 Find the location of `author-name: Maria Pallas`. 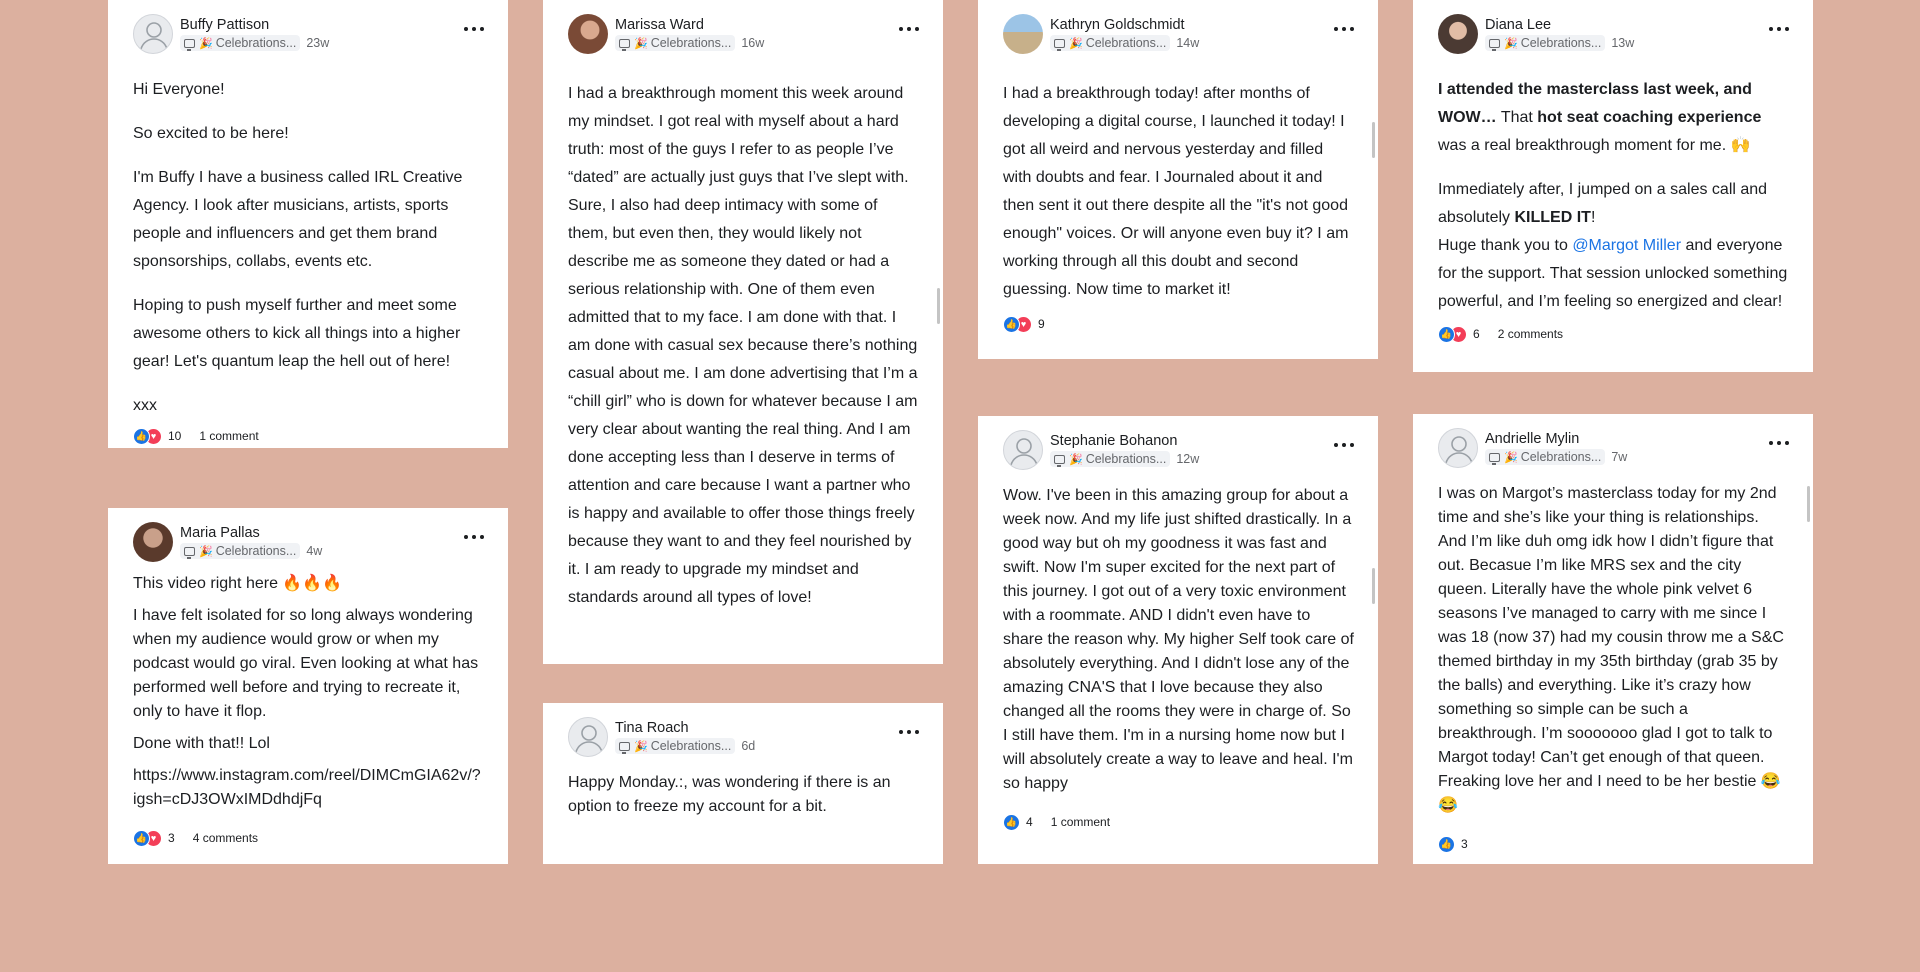

author-name: Maria Pallas is located at coordinates (220, 533).